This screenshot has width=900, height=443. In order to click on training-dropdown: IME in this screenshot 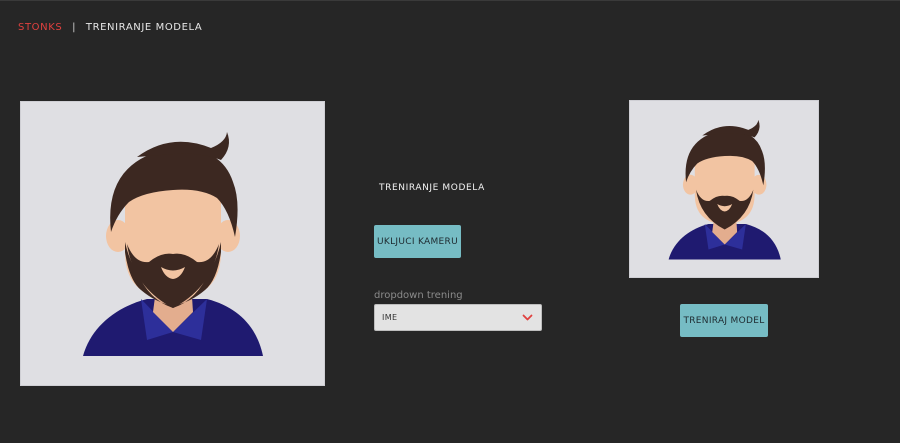, I will do `click(458, 317)`.